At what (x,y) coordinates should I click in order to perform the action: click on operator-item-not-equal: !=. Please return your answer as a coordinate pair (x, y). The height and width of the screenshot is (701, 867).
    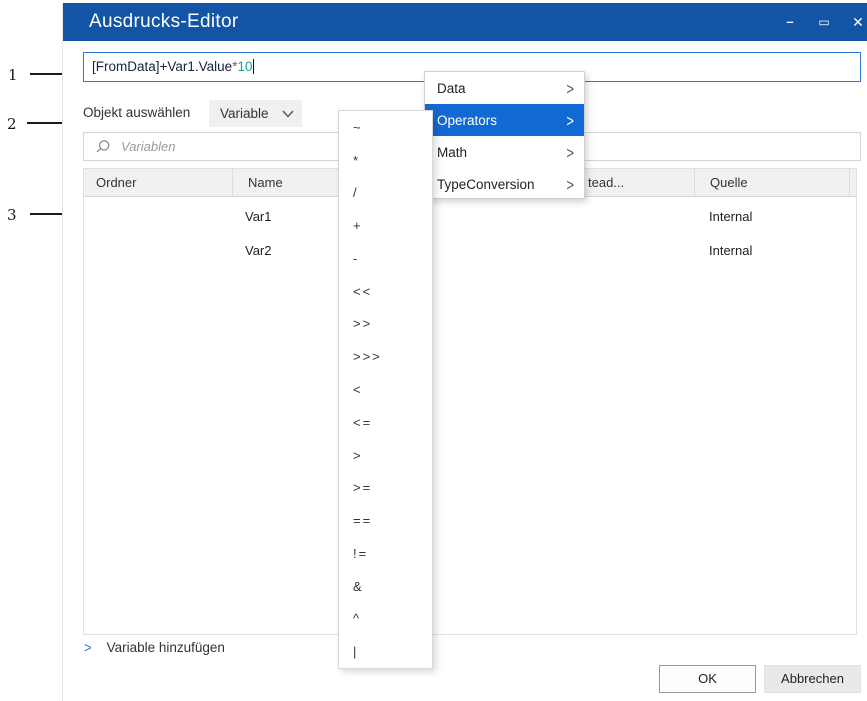
    Looking at the image, I should click on (385, 553).